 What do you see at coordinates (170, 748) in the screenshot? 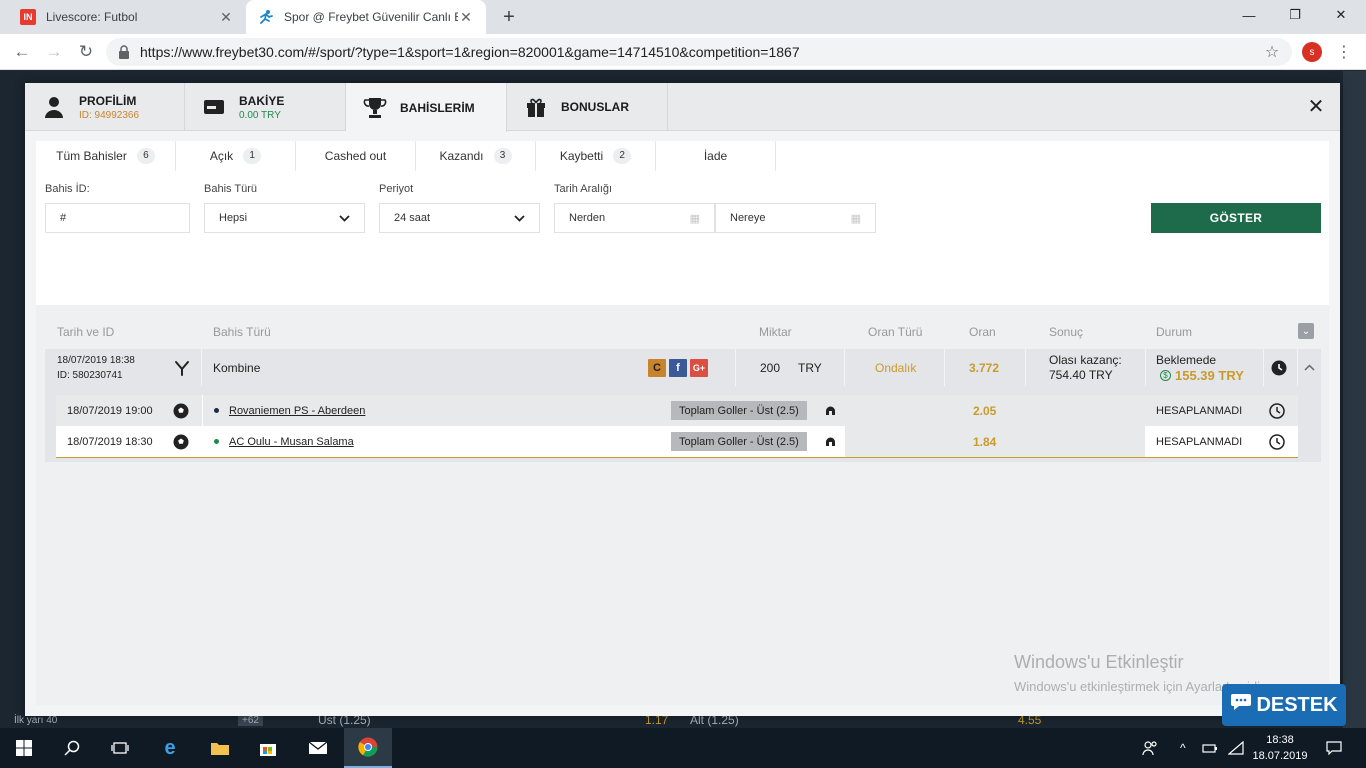
I see `edge-browser-icon: e` at bounding box center [170, 748].